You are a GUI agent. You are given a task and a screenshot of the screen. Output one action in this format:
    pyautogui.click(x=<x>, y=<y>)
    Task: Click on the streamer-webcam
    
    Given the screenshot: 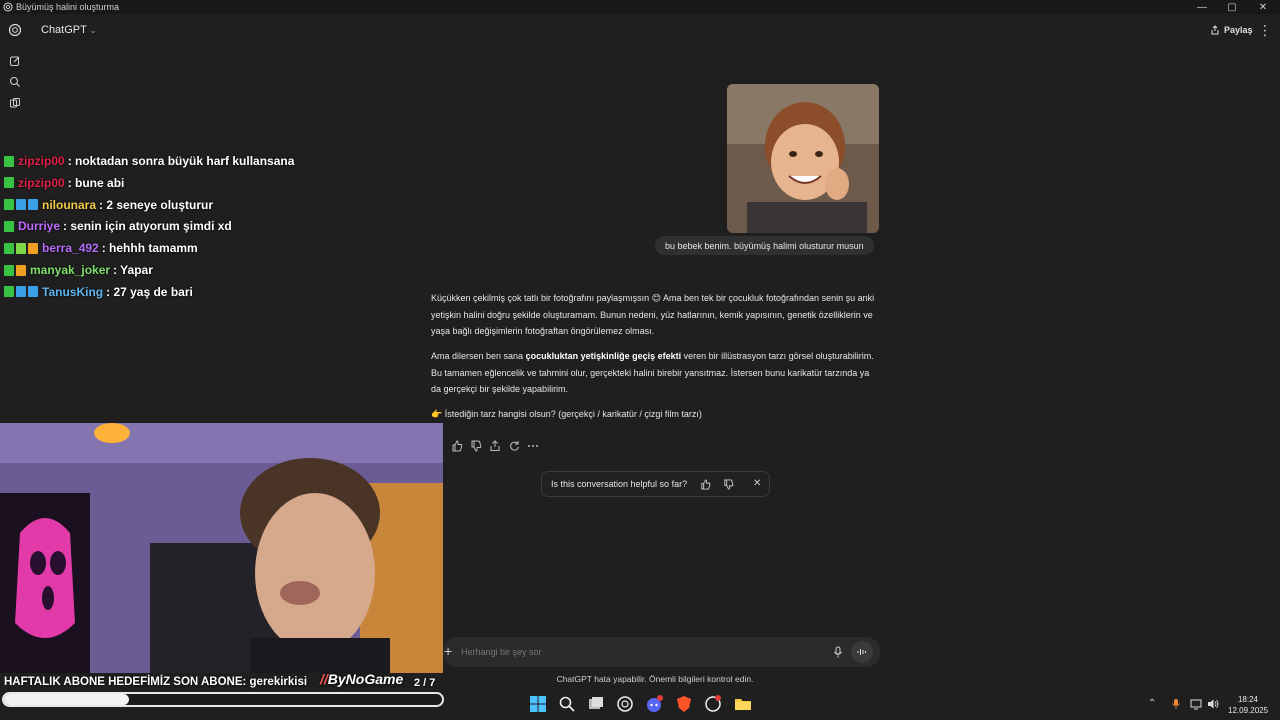 What is the action you would take?
    pyautogui.click(x=221, y=548)
    